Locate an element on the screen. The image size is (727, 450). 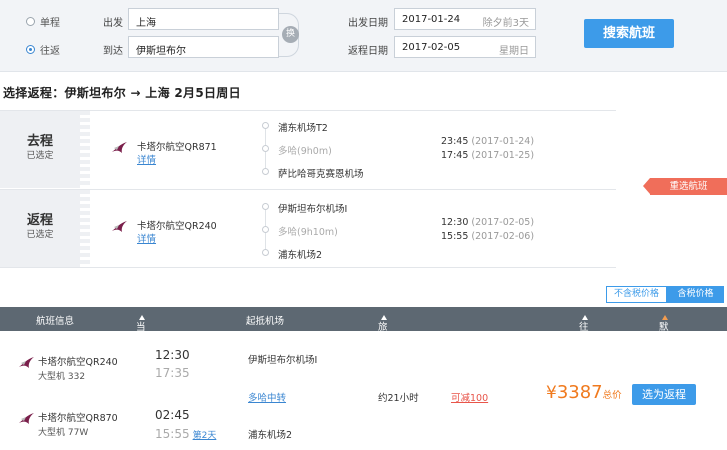
to-input: 伊斯坦布尔 is located at coordinates (203, 47).